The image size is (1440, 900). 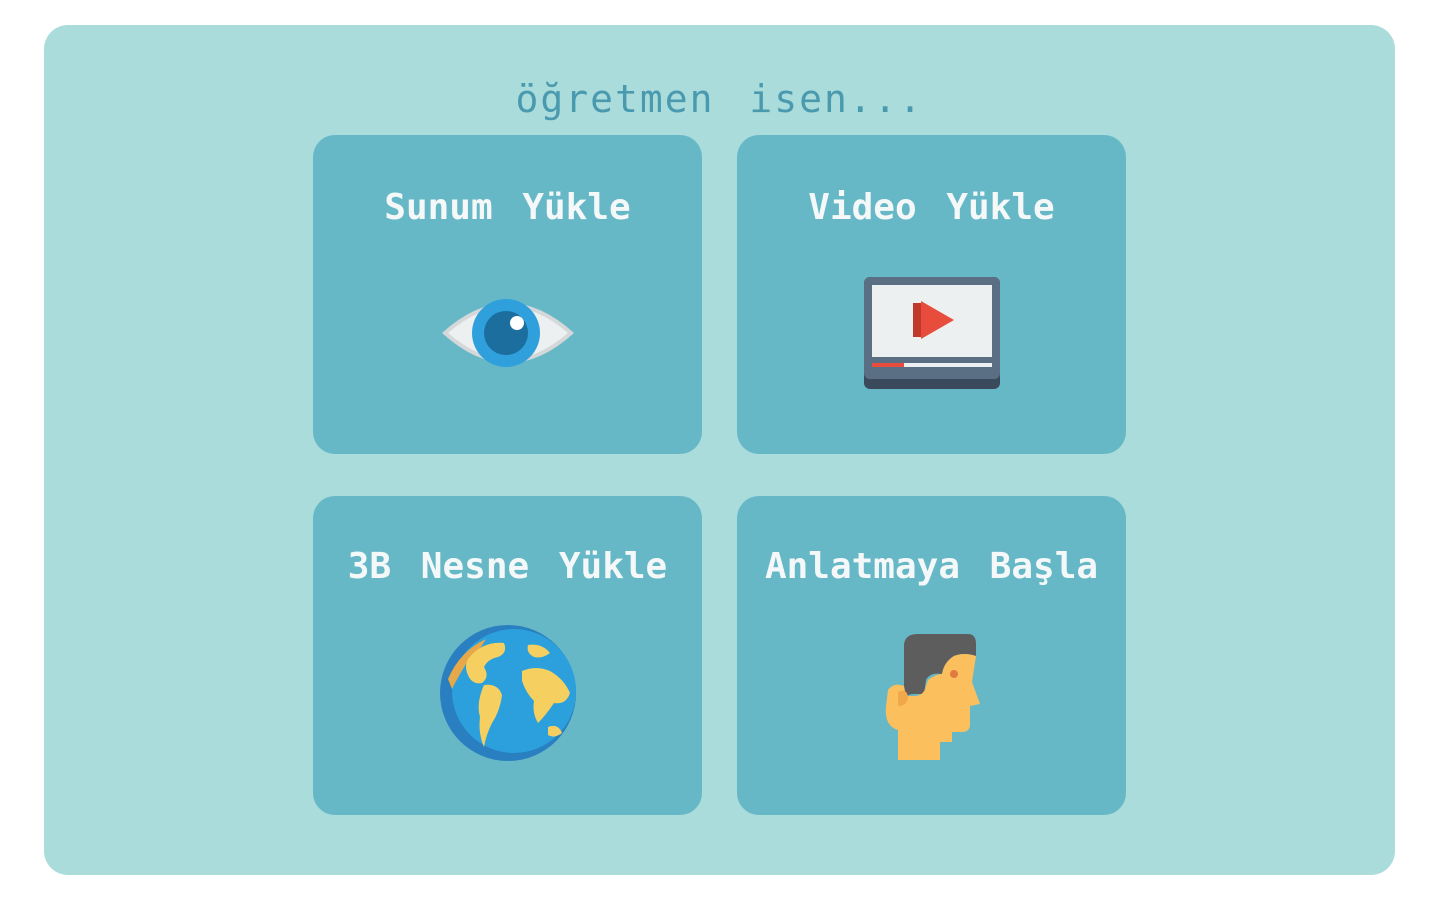 What do you see at coordinates (507, 207) in the screenshot?
I see `upload-presentation-label: Sunum Yükle` at bounding box center [507, 207].